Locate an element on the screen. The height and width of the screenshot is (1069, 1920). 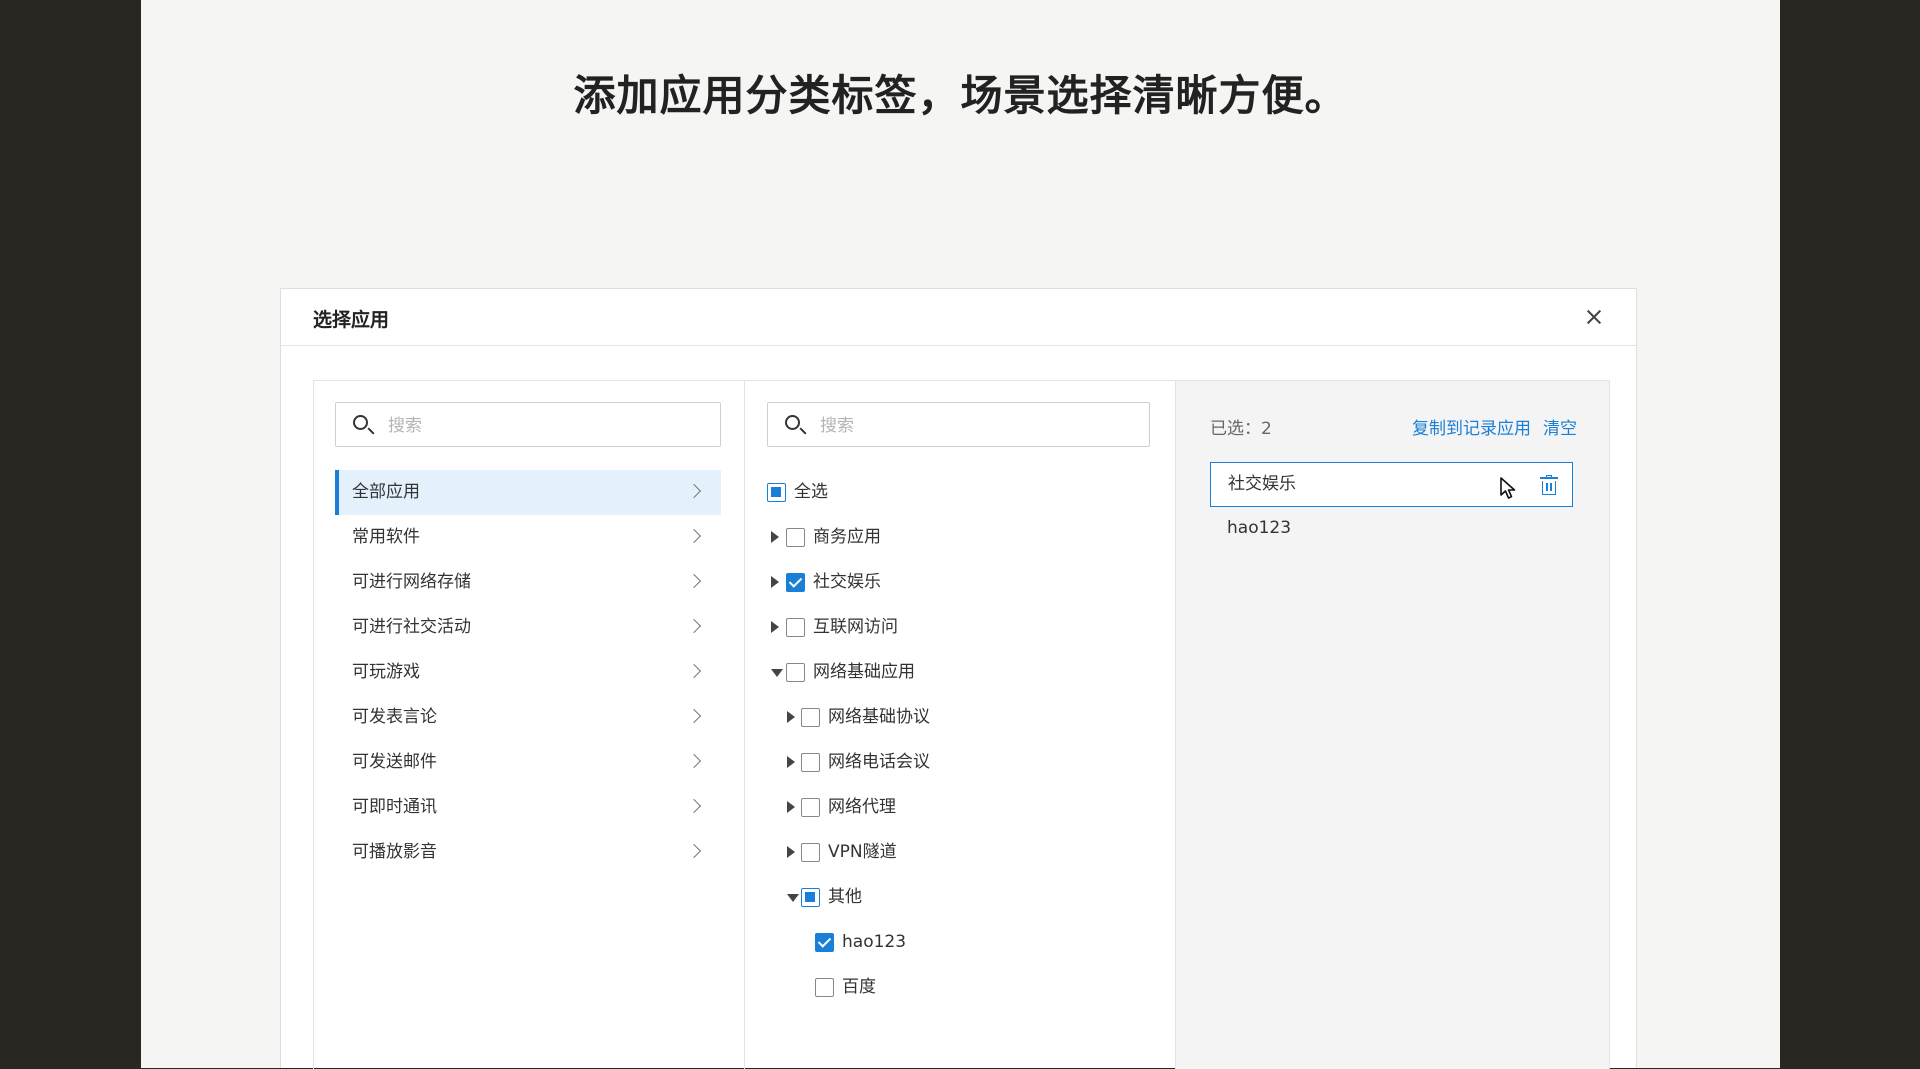
category-item-label: 可玩游戏 is located at coordinates (386, 672).